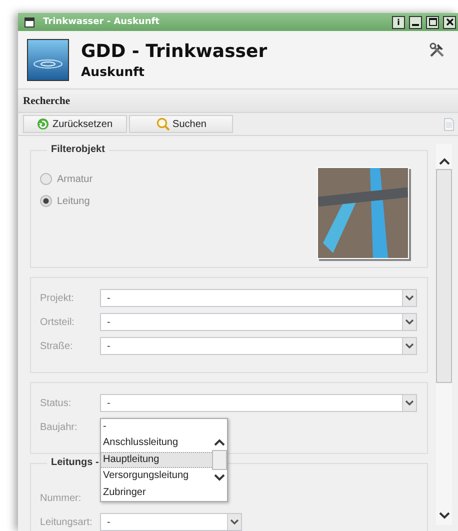 The width and height of the screenshot is (458, 531). I want to click on dropdown-option: Anschlussleitung, so click(156, 443).